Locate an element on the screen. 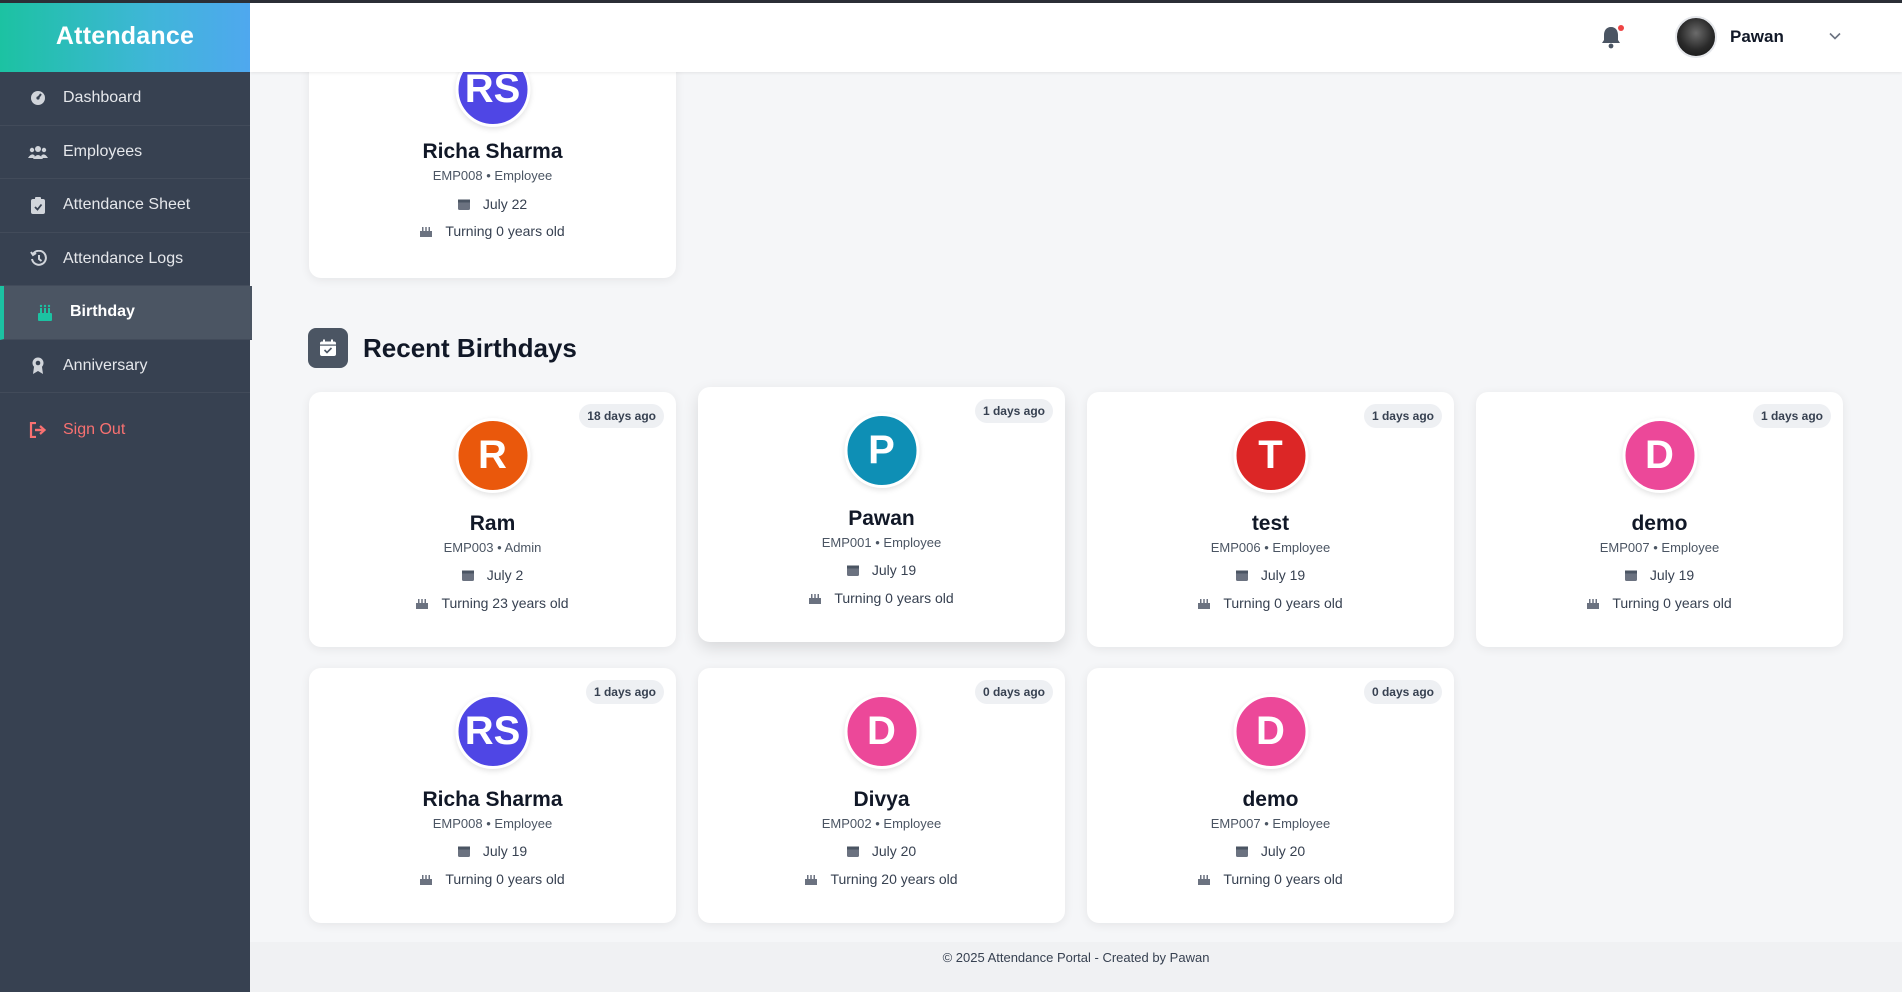 This screenshot has height=992, width=1902. sign-out-icon is located at coordinates (38, 430).